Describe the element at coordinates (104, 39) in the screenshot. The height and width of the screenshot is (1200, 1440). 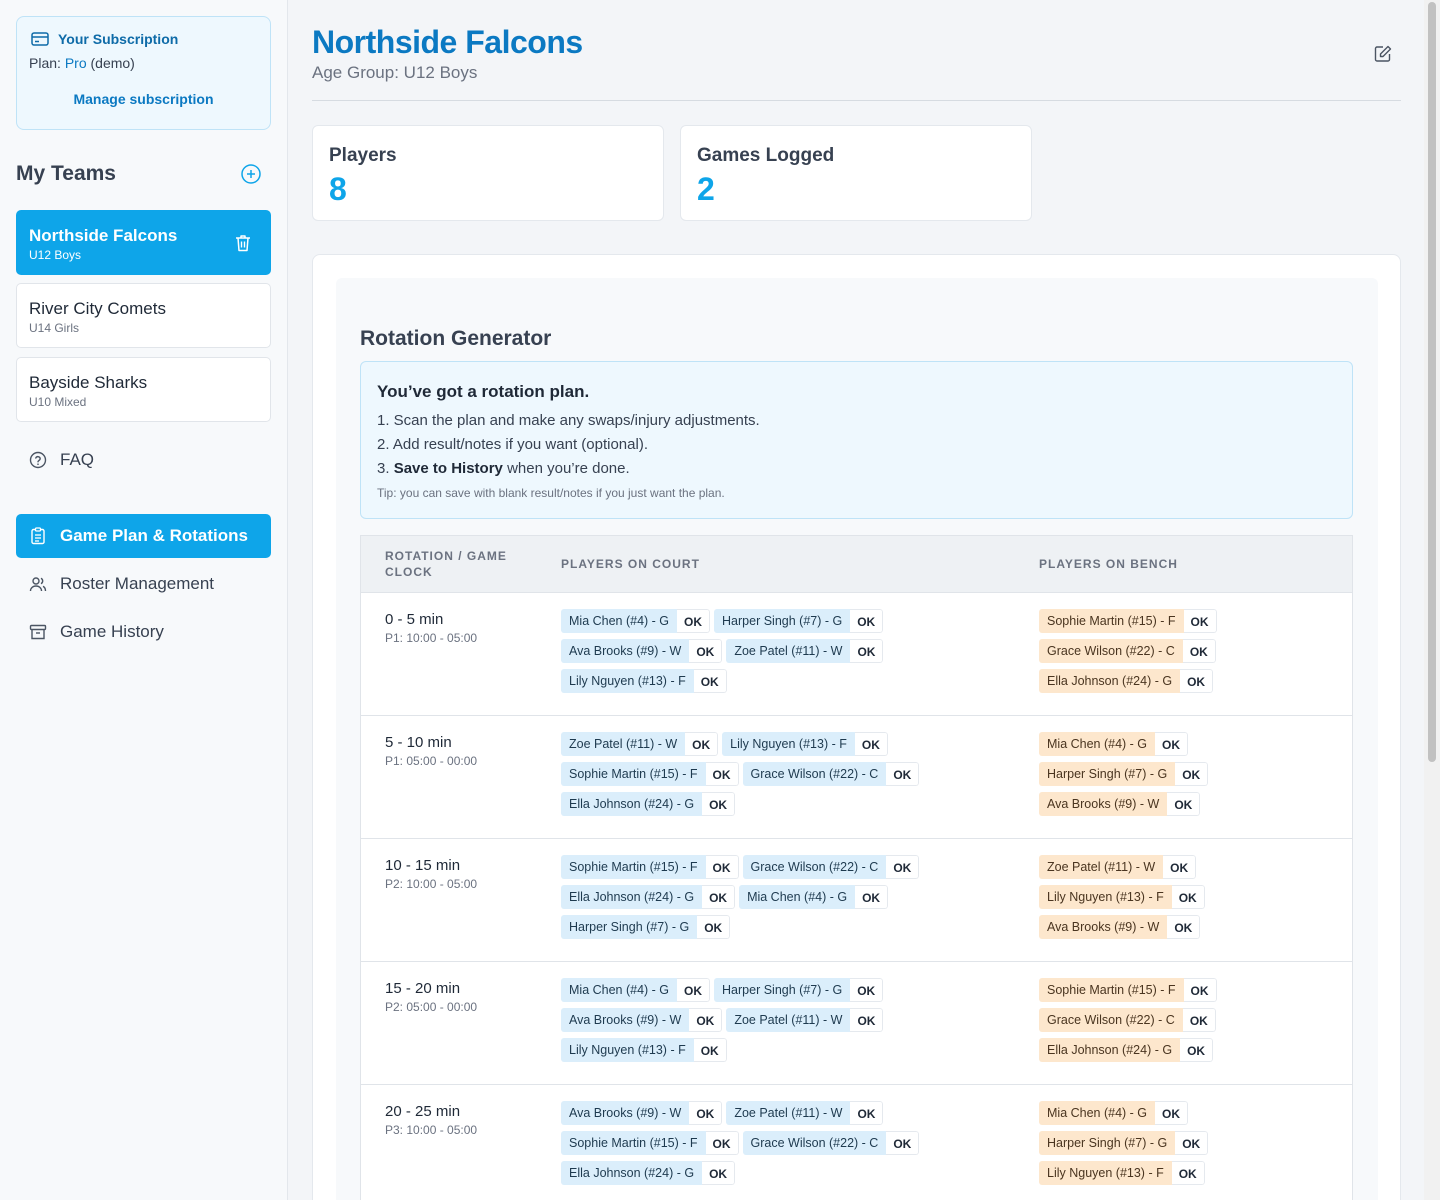
I see `subscription-header: Your Subscription` at that location.